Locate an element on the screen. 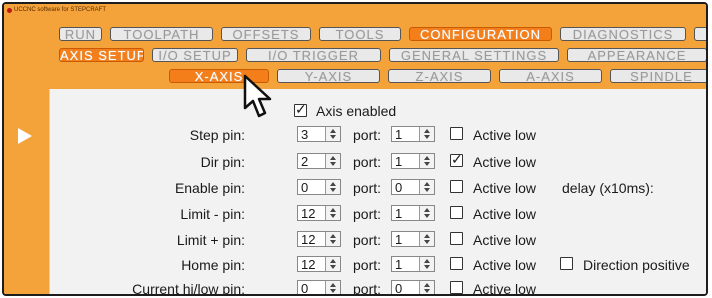  enable-active-low-checkbox is located at coordinates (456, 186).